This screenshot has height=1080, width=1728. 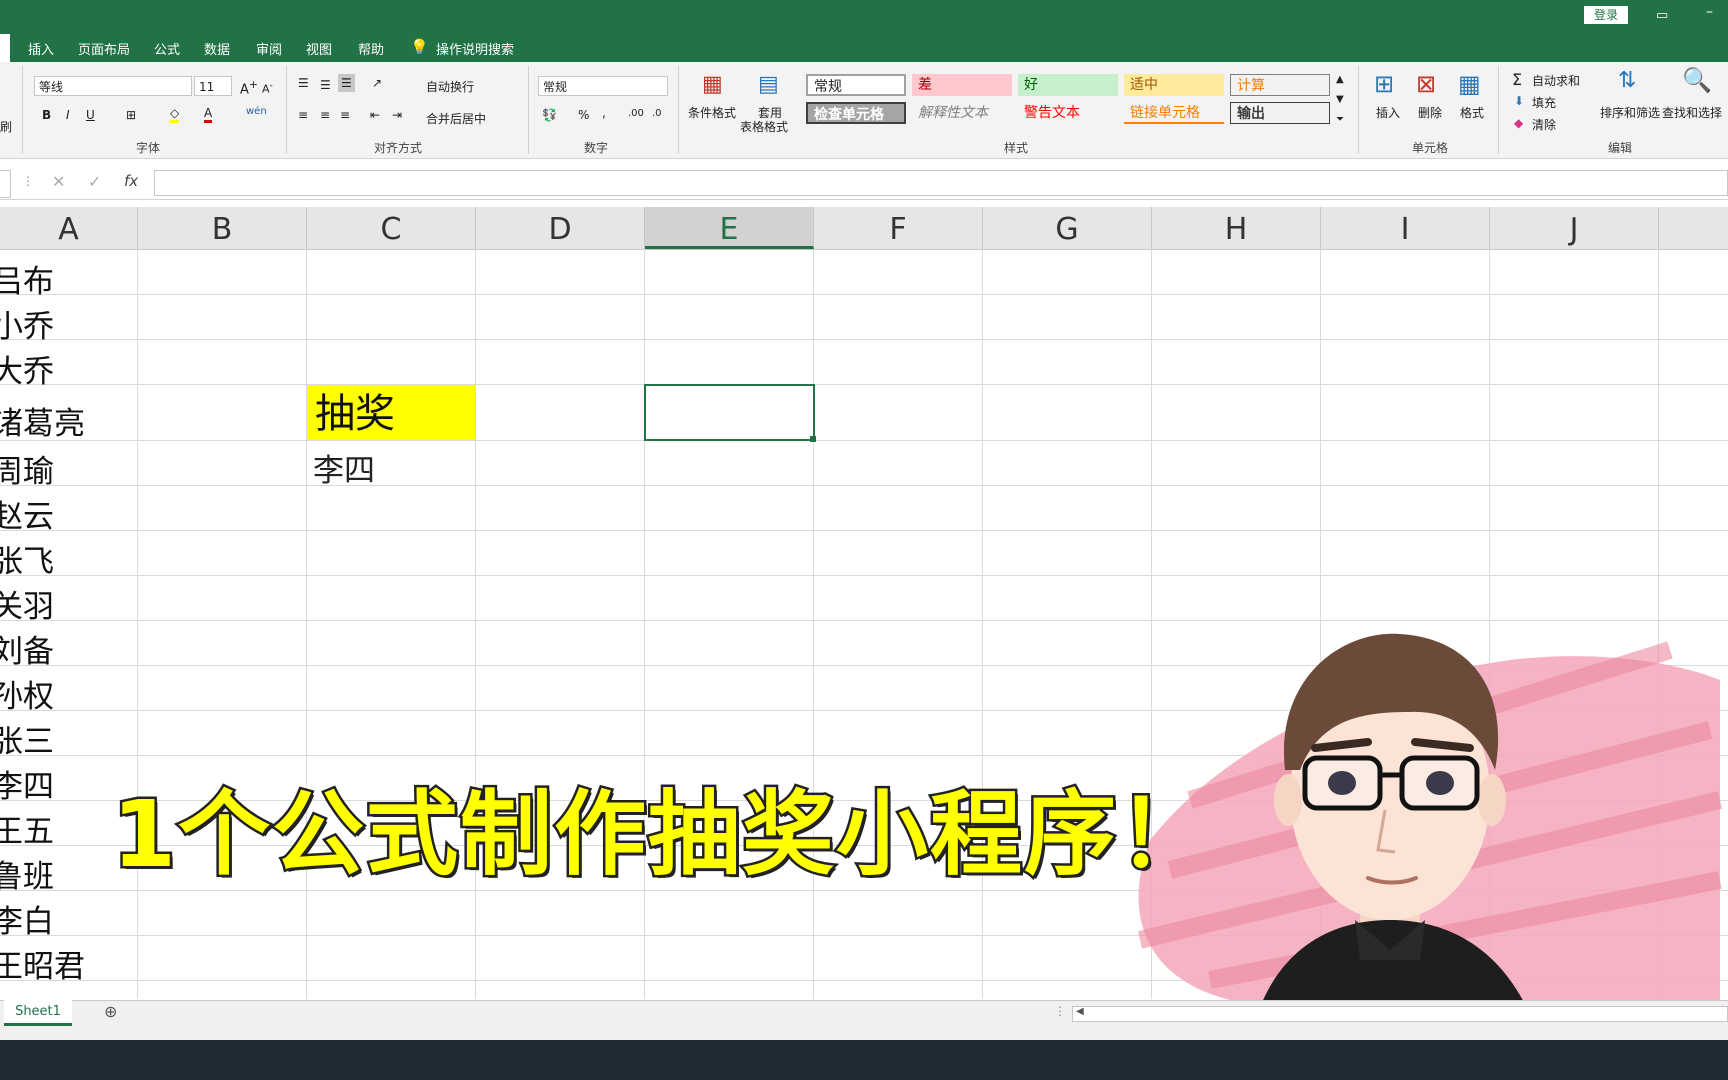 What do you see at coordinates (1606, 15) in the screenshot?
I see `login-button: 登录` at bounding box center [1606, 15].